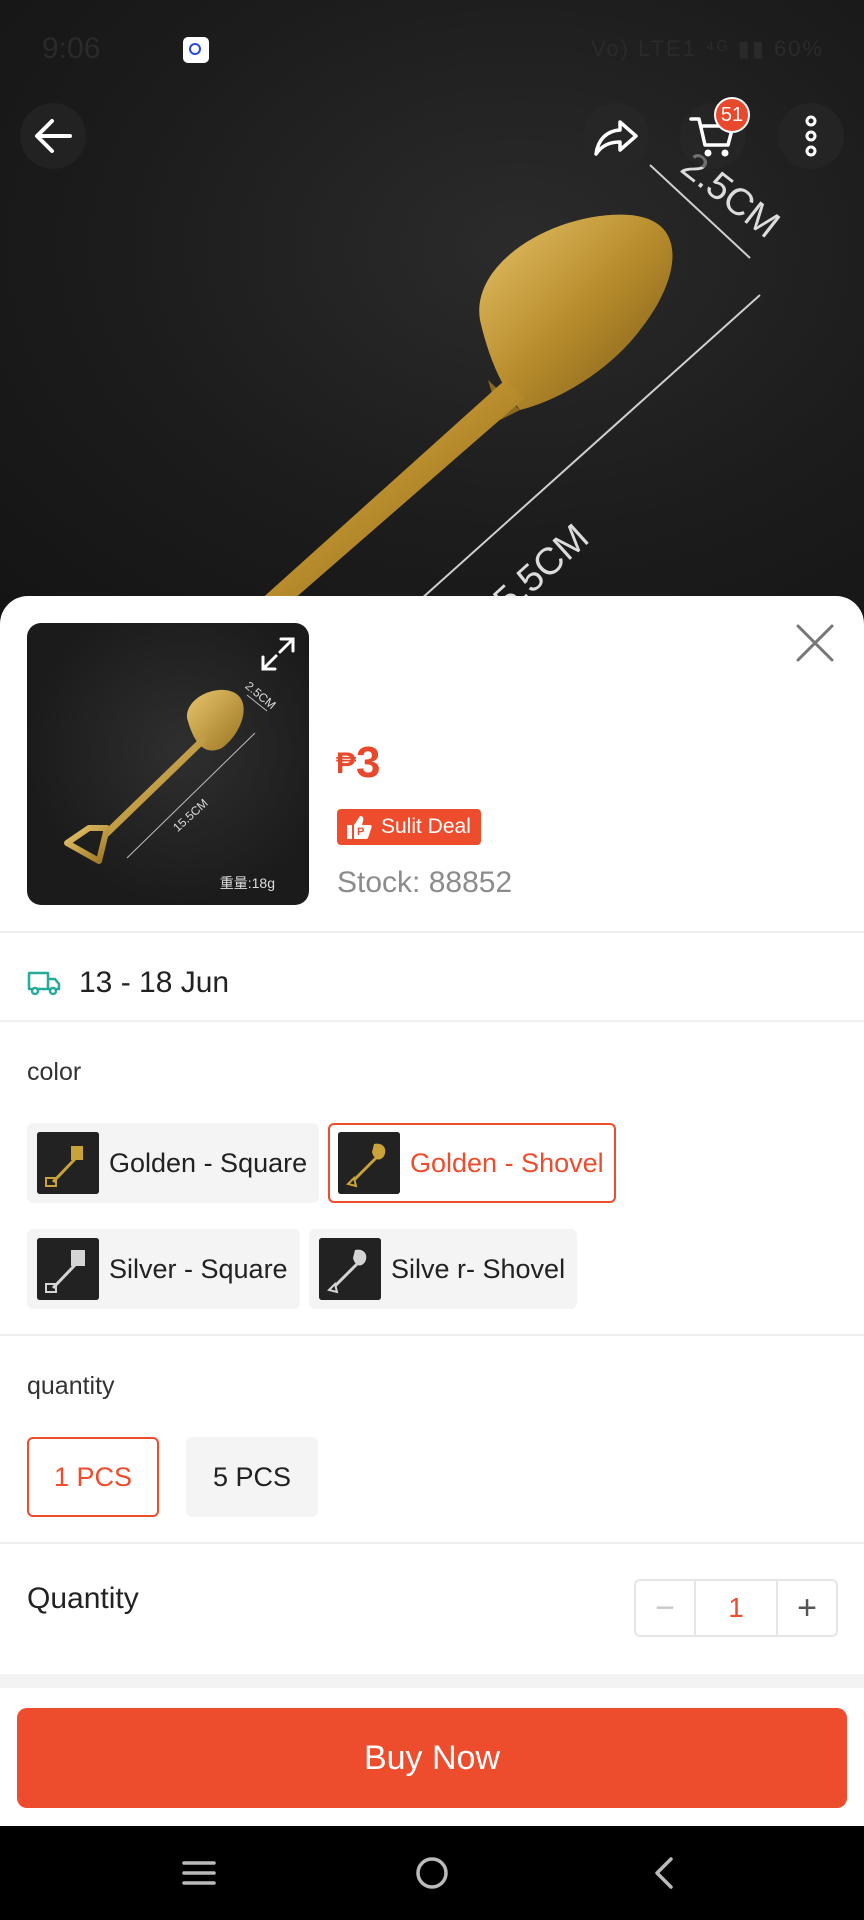  I want to click on recent-apps-icon, so click(199, 1873).